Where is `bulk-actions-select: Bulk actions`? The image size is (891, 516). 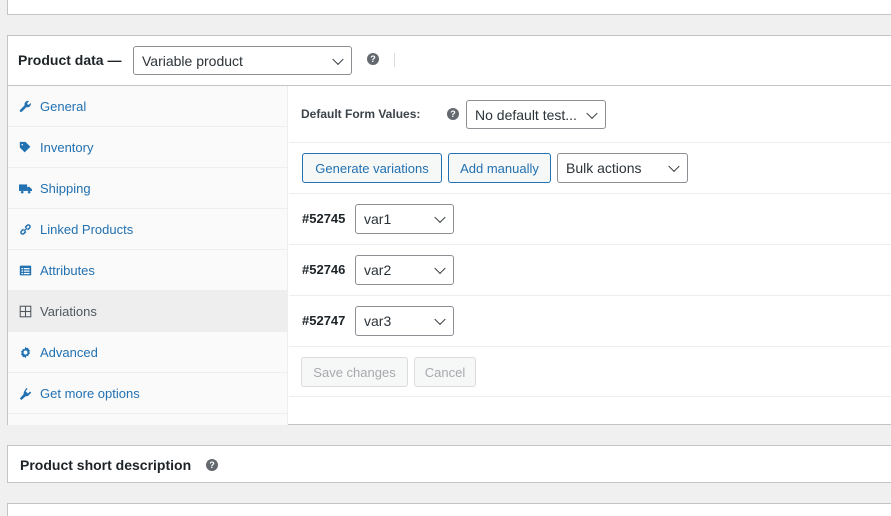
bulk-actions-select: Bulk actions is located at coordinates (622, 168).